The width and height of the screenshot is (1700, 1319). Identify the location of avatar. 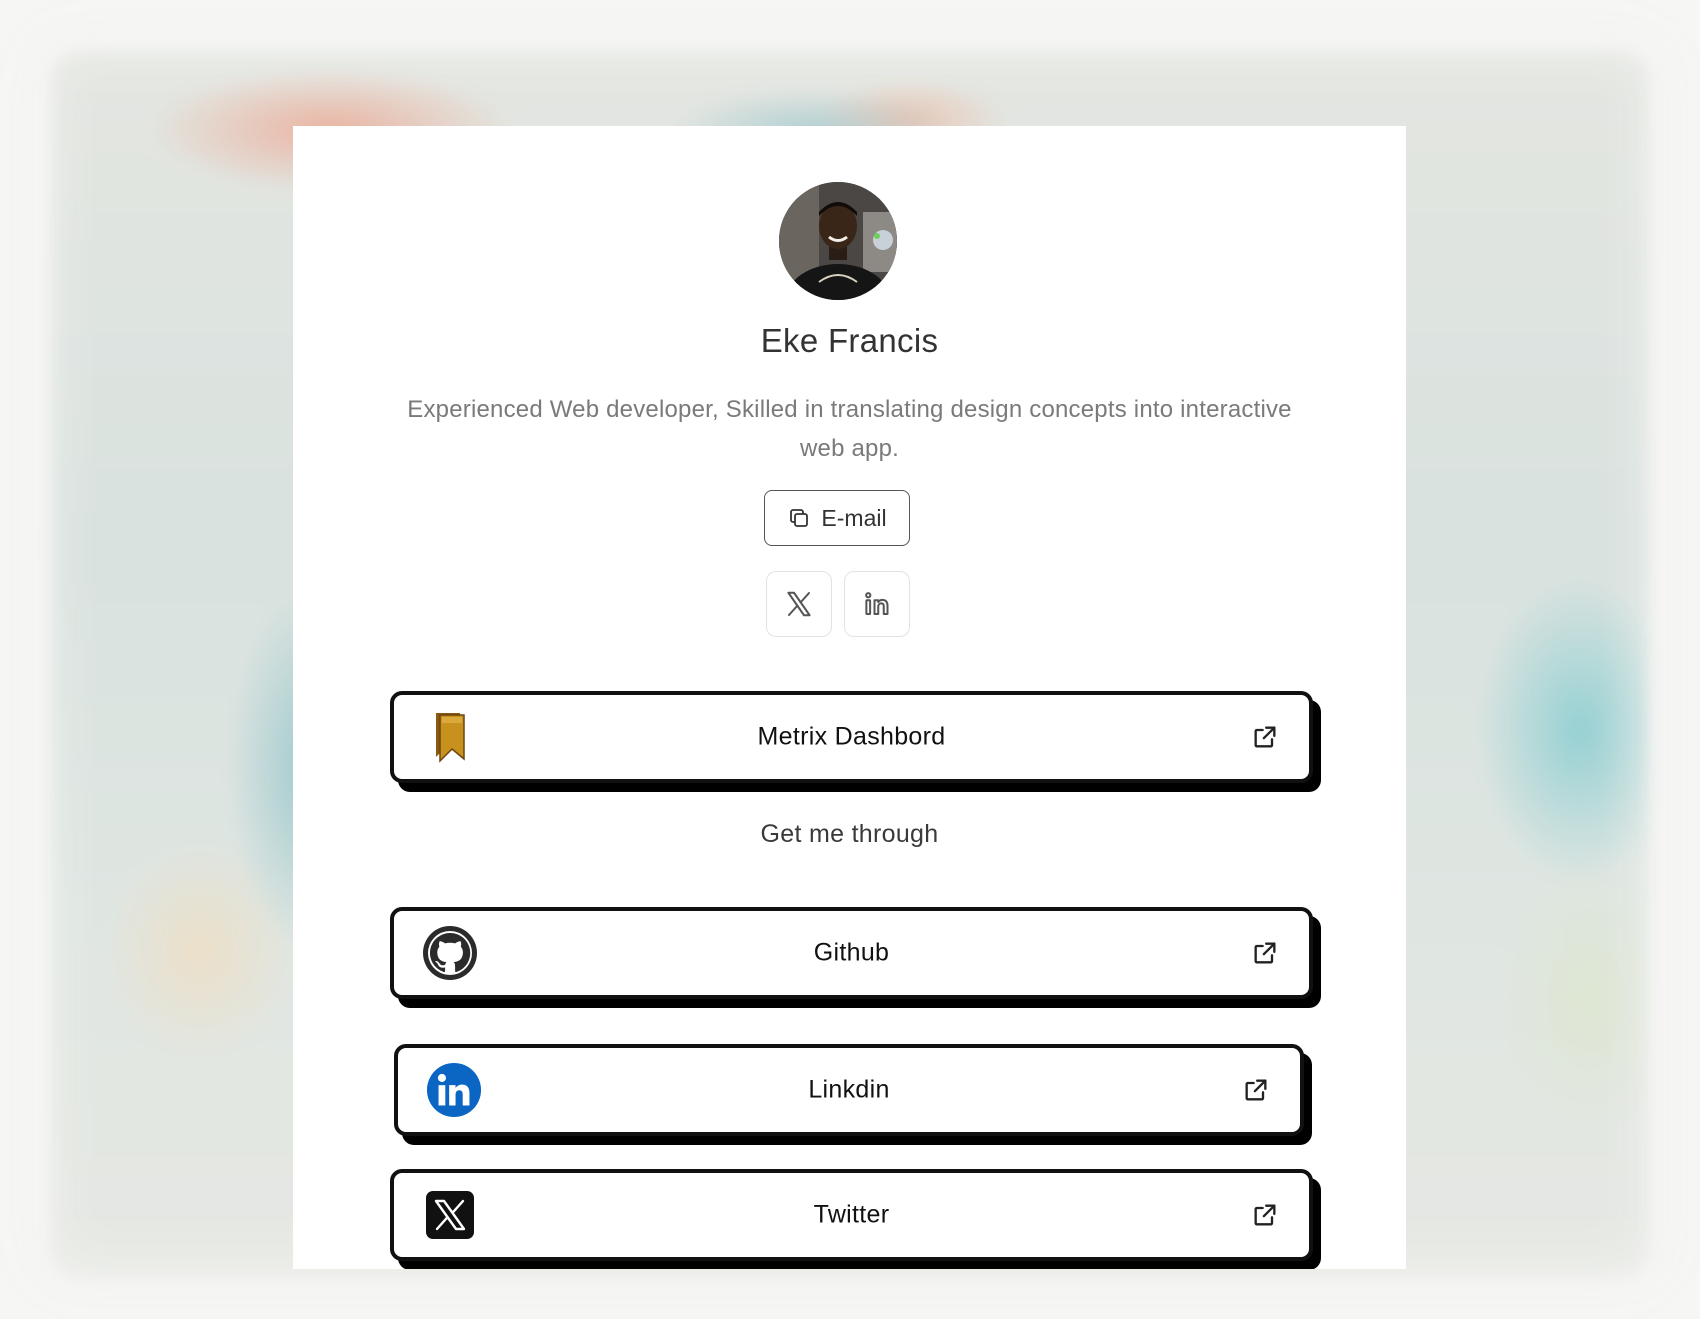
(838, 241).